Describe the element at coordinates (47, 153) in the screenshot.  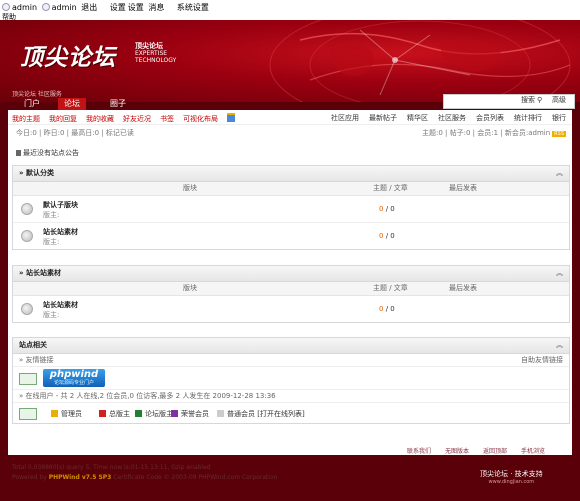
I see `announcement: 最近没有站点公告` at that location.